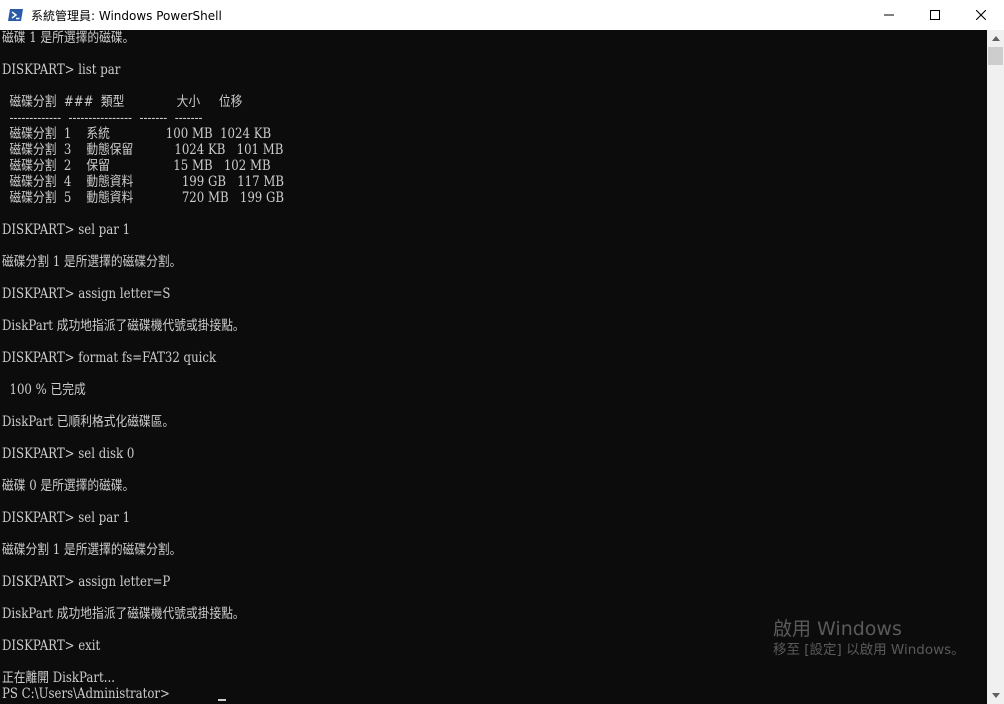 This screenshot has width=1004, height=704. I want to click on scroll-up-arrow-icon, so click(995, 38).